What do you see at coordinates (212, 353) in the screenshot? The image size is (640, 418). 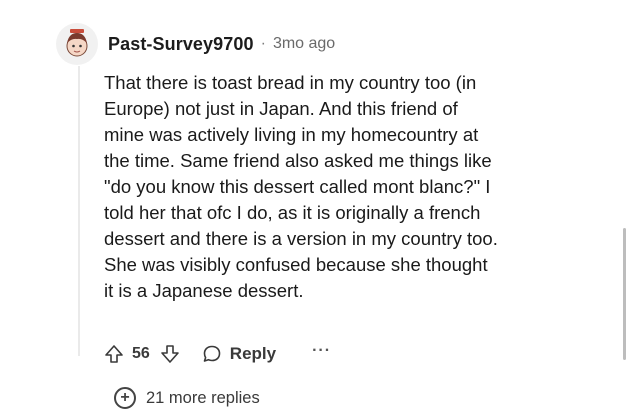 I see `speech-bubble-icon` at bounding box center [212, 353].